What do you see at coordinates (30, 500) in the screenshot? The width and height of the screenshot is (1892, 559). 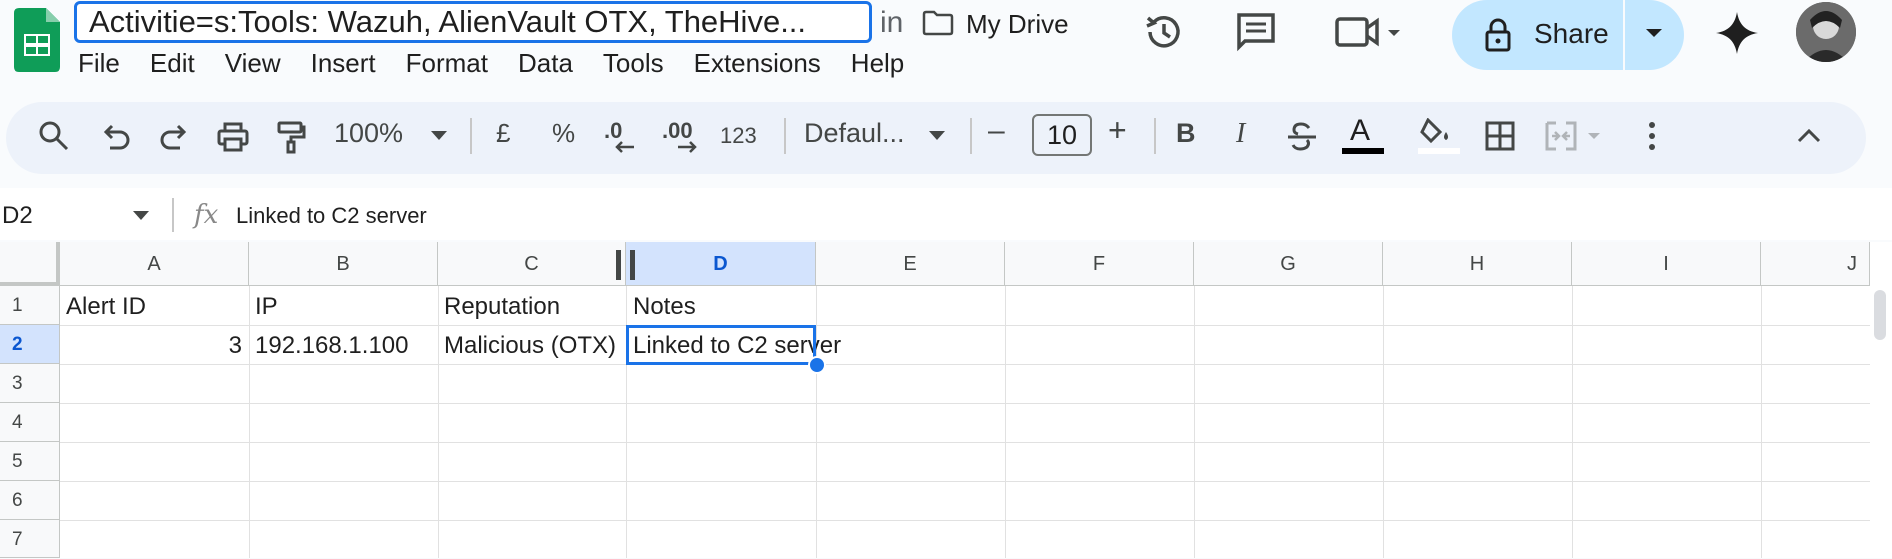 I see `row-header-6: 6` at bounding box center [30, 500].